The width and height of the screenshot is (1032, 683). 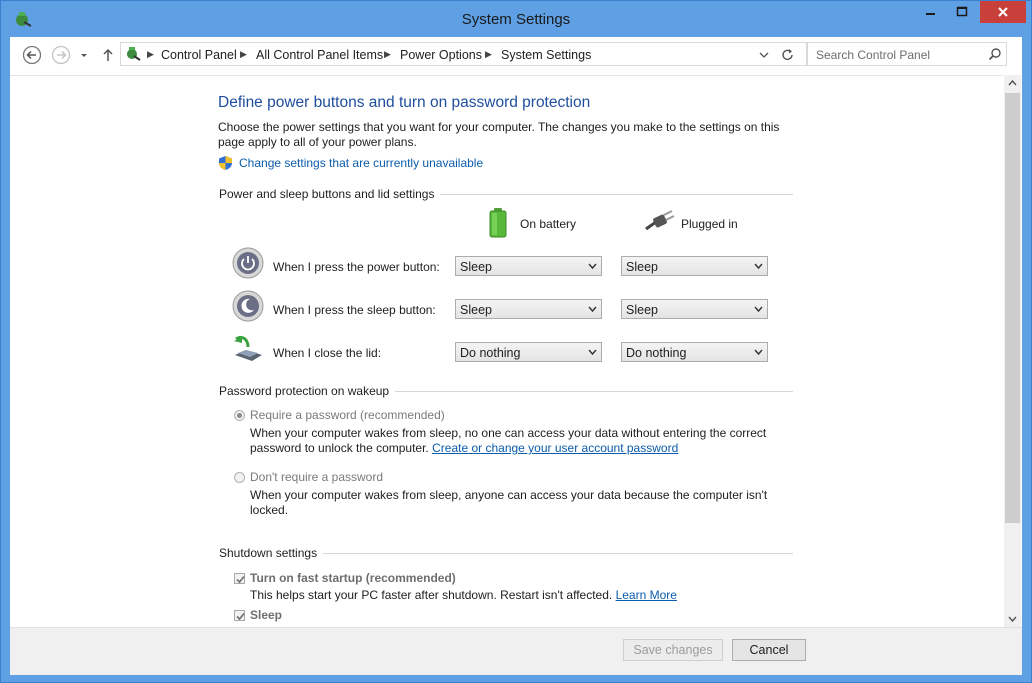 I want to click on back-arrow-icon, so click(x=32, y=55).